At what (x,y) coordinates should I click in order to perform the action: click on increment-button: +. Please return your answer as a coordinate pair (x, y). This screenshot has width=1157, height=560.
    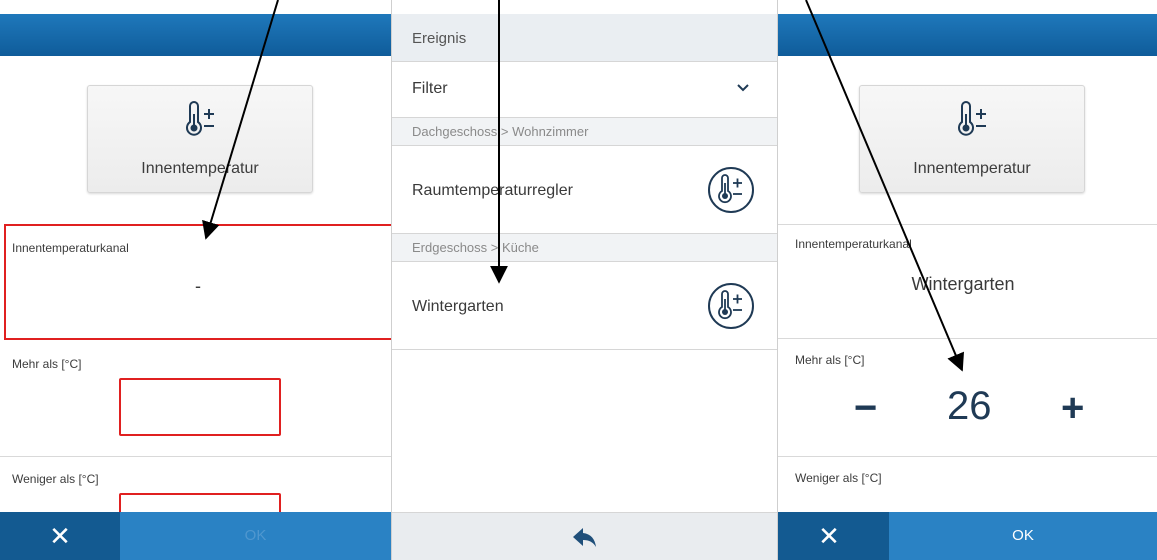
    Looking at the image, I should click on (1072, 408).